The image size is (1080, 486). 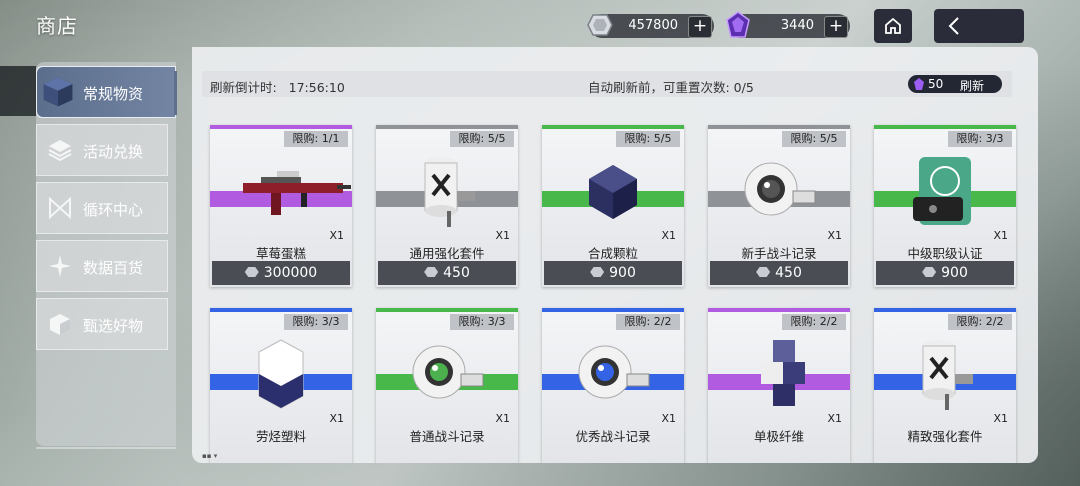 What do you see at coordinates (778, 436) in the screenshot?
I see `item-name: 单极纤维` at bounding box center [778, 436].